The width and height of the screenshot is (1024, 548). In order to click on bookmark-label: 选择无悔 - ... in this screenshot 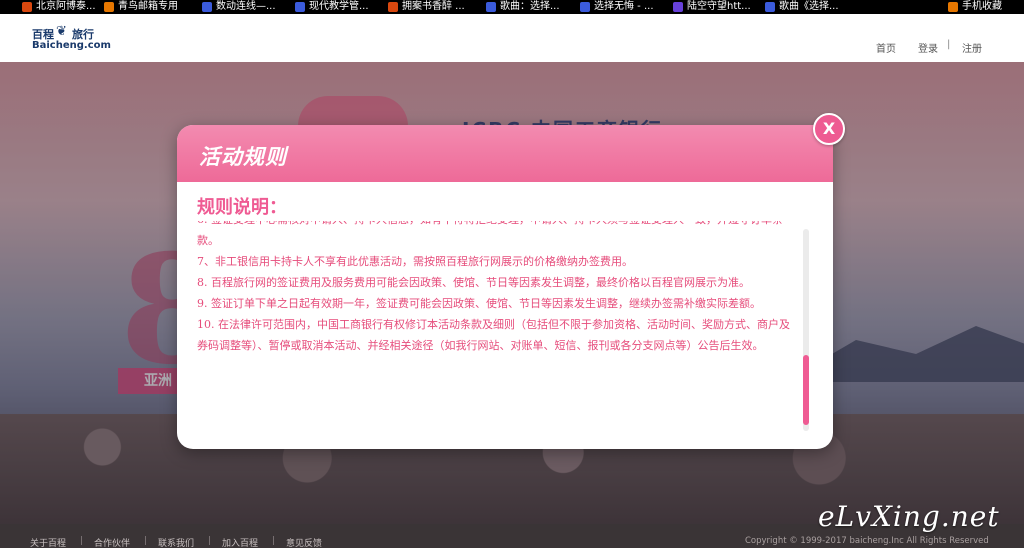, I will do `click(624, 6)`.